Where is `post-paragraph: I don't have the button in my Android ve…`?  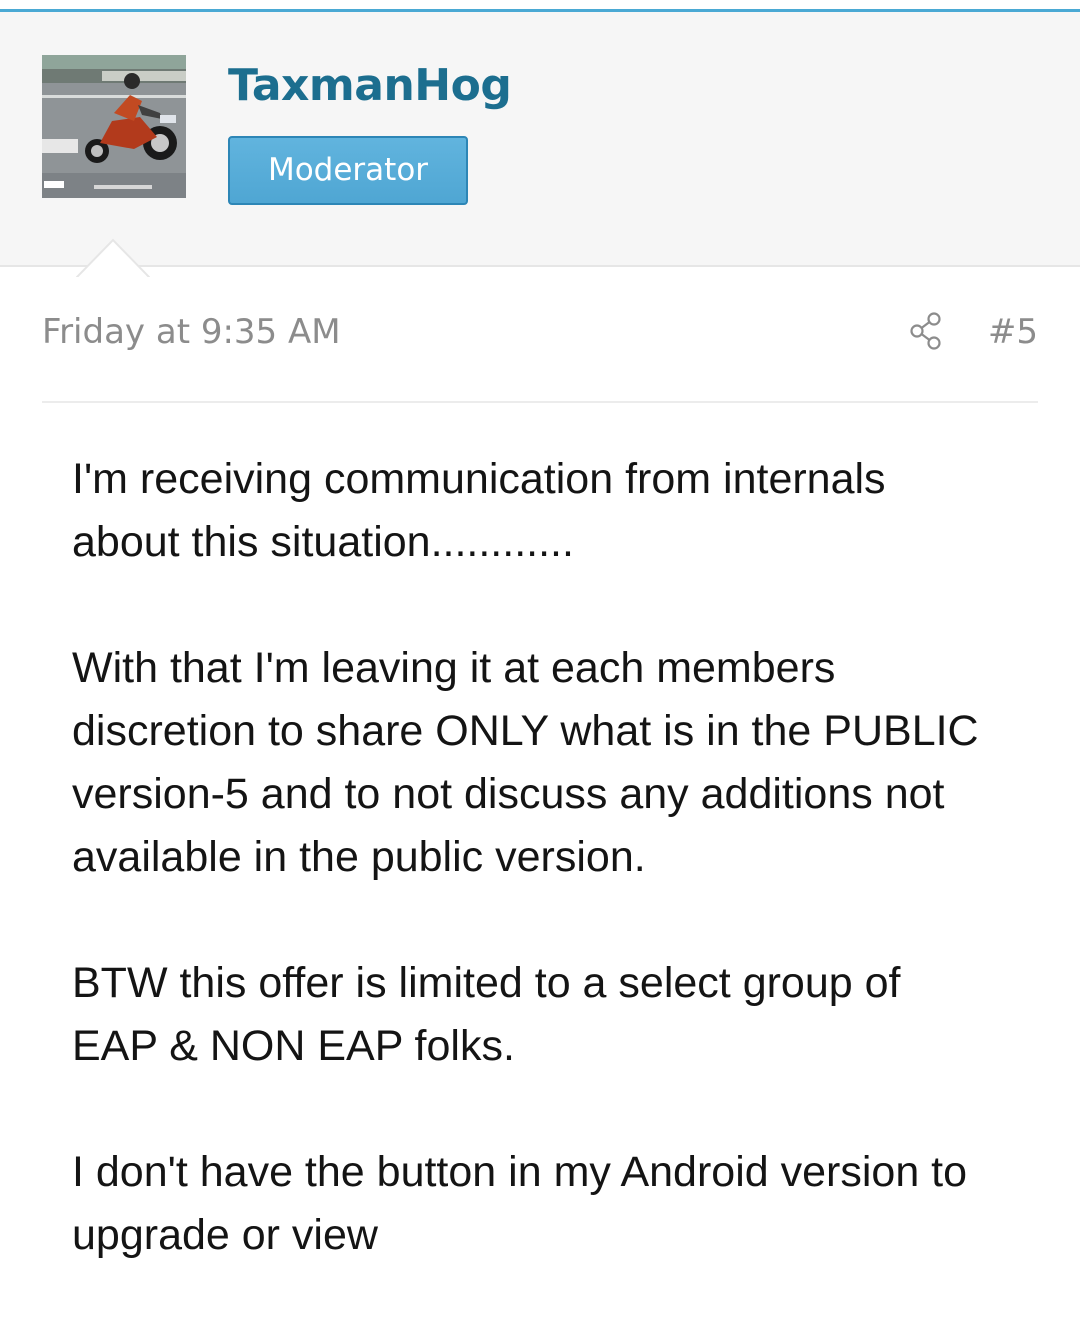 post-paragraph: I don't have the button in my Android ve… is located at coordinates (520, 1203).